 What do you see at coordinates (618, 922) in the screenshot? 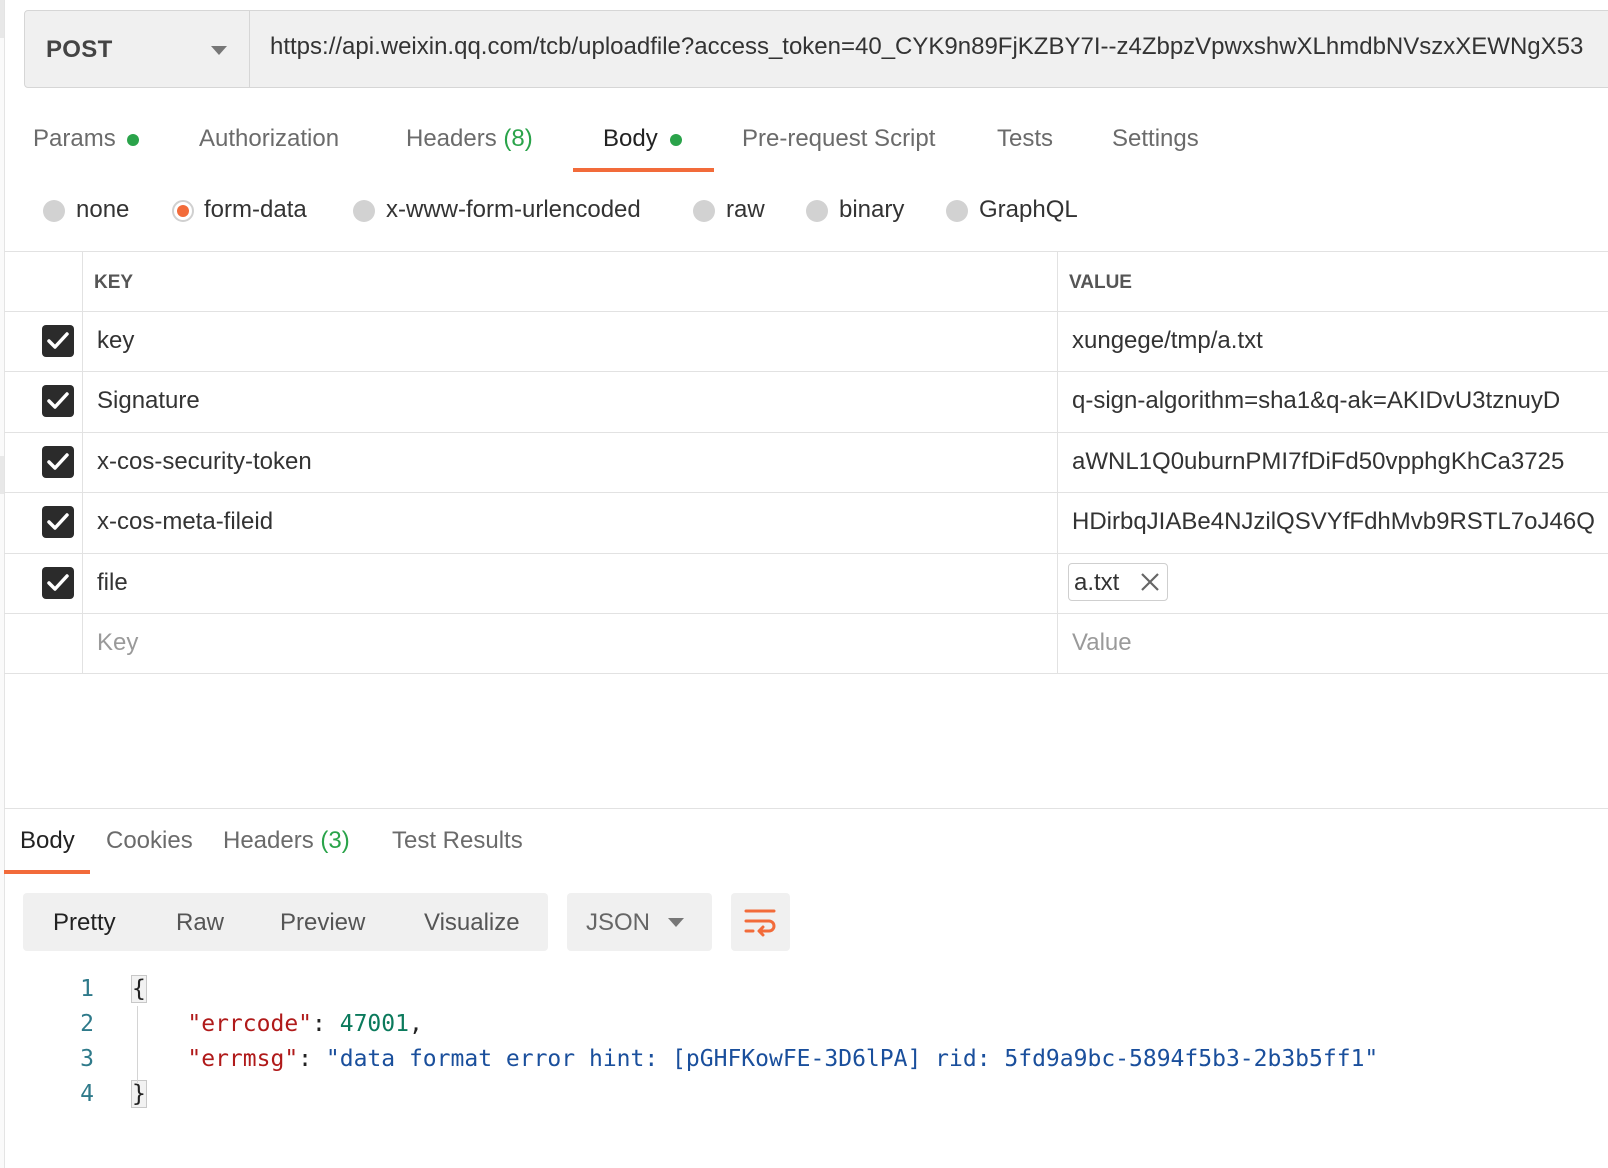
I see `format-label: JSON` at bounding box center [618, 922].